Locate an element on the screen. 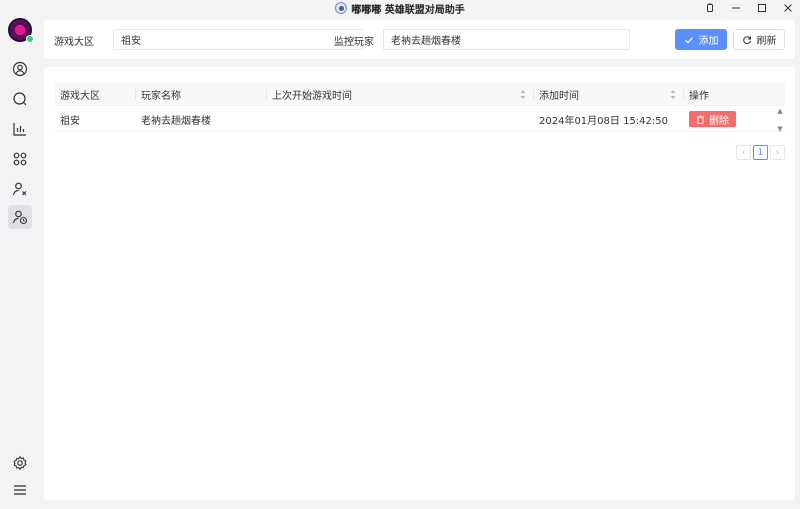 Image resolution: width=800 pixels, height=509 pixels. sidebar-item-blacklist is located at coordinates (20, 189).